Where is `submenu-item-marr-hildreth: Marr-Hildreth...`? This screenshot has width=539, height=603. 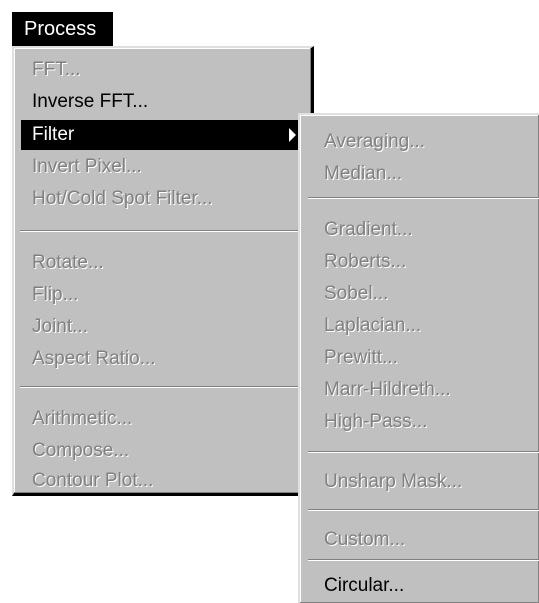 submenu-item-marr-hildreth: Marr-Hildreth... is located at coordinates (423, 390).